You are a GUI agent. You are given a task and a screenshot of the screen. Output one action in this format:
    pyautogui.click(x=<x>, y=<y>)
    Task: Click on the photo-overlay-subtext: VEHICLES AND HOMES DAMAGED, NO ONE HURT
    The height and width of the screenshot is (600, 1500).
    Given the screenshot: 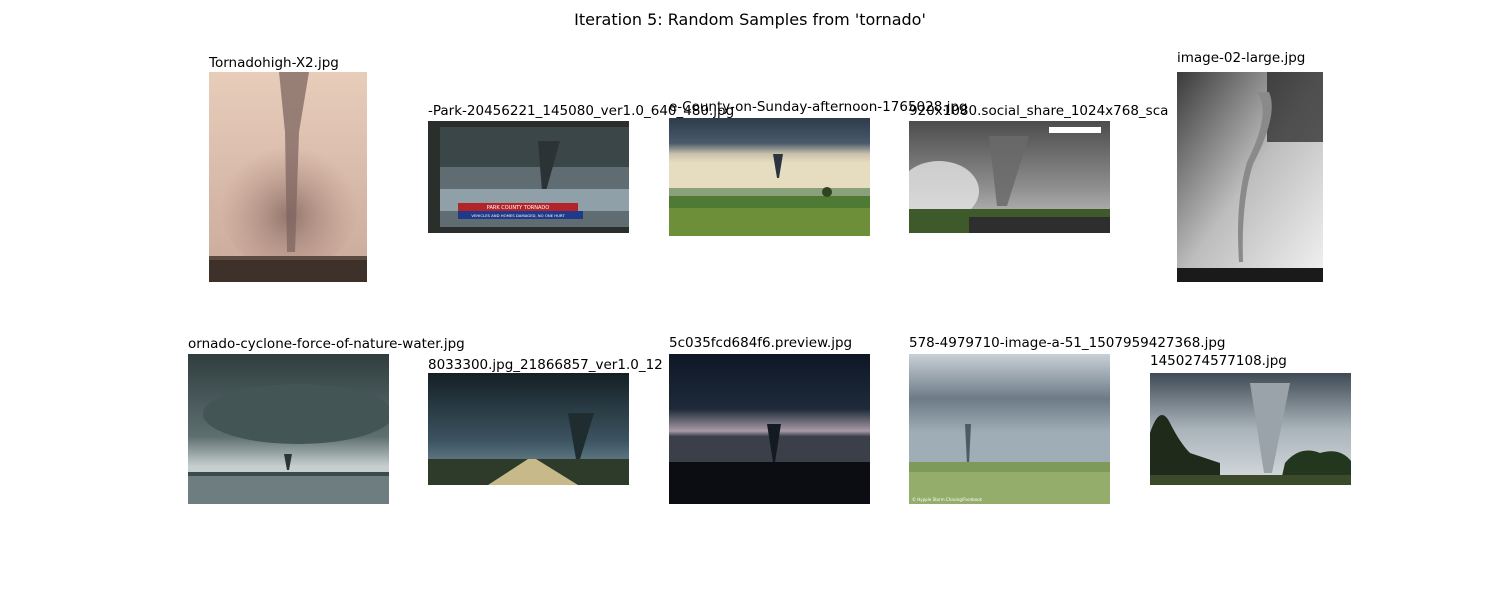 What is the action you would take?
    pyautogui.click(x=518, y=215)
    